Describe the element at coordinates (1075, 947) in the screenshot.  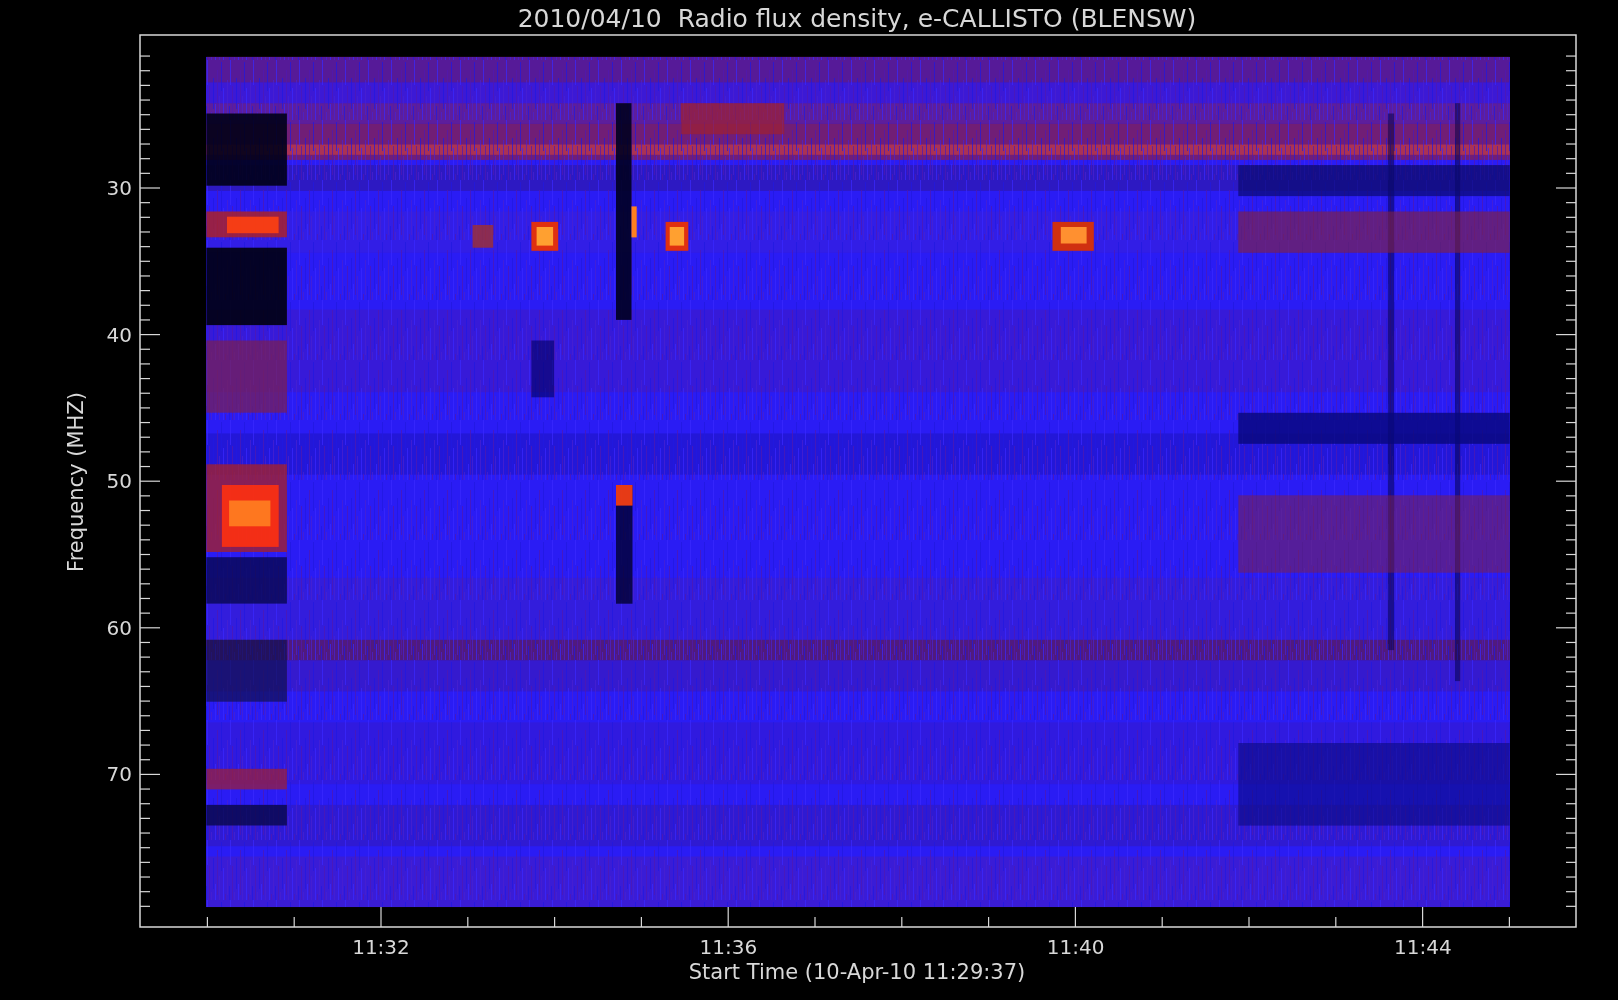
I see `x-tick-label: 11:40` at that location.